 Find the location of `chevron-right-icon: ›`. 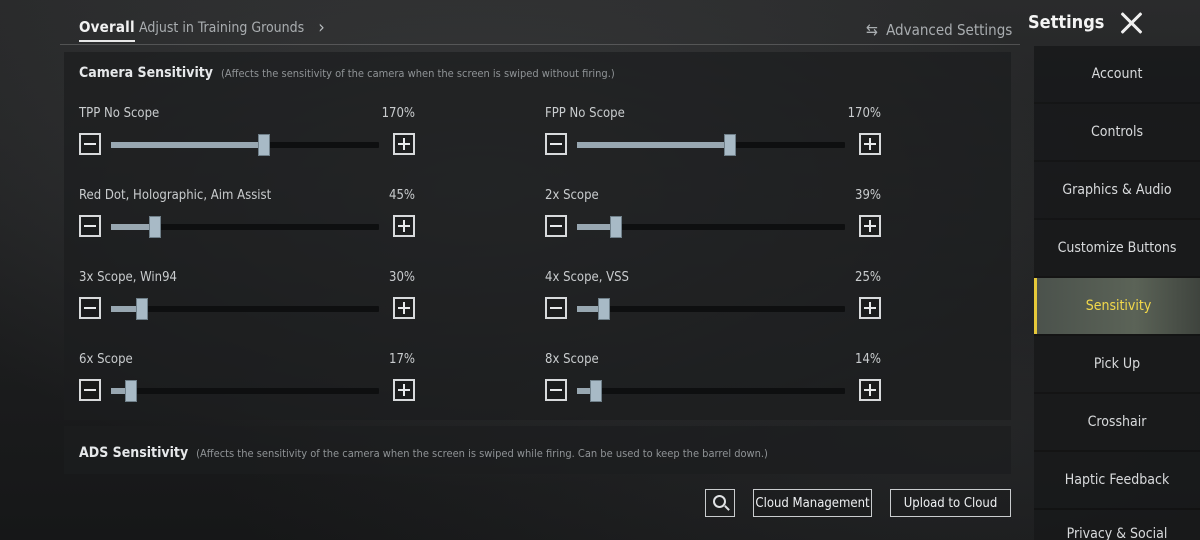

chevron-right-icon: › is located at coordinates (321, 27).